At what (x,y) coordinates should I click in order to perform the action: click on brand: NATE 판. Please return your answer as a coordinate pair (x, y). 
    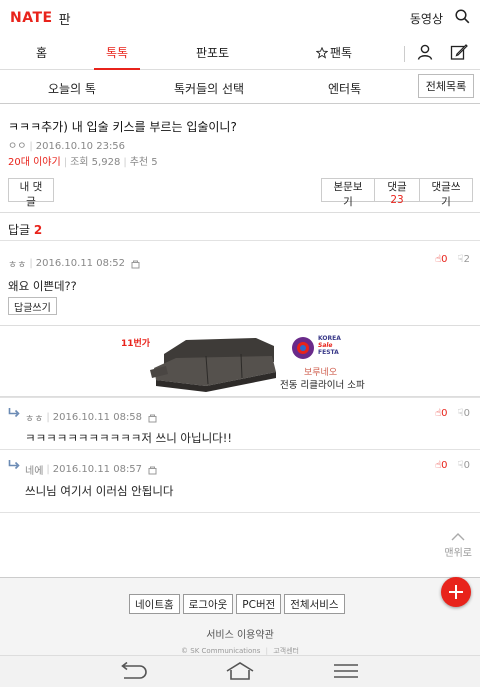
    Looking at the image, I should click on (40, 18).